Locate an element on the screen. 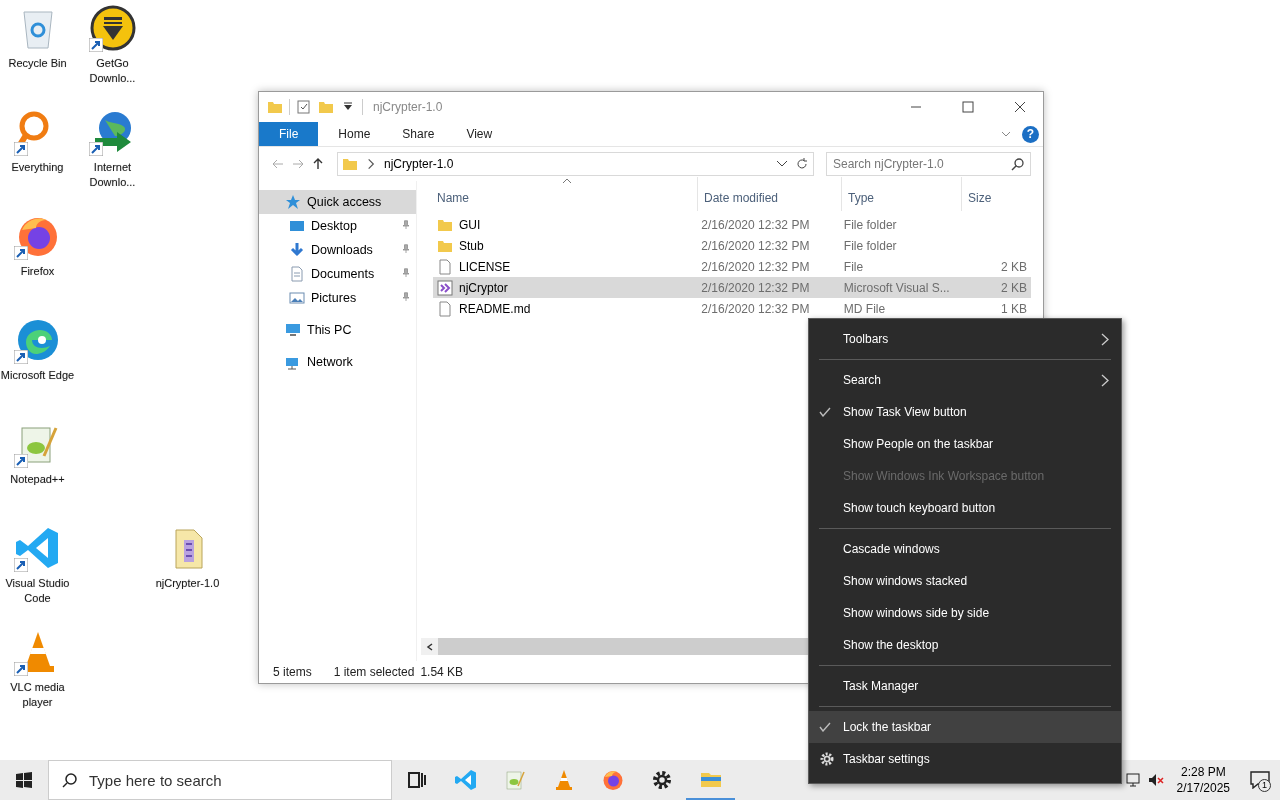  file-menu-tab: File is located at coordinates (289, 134).